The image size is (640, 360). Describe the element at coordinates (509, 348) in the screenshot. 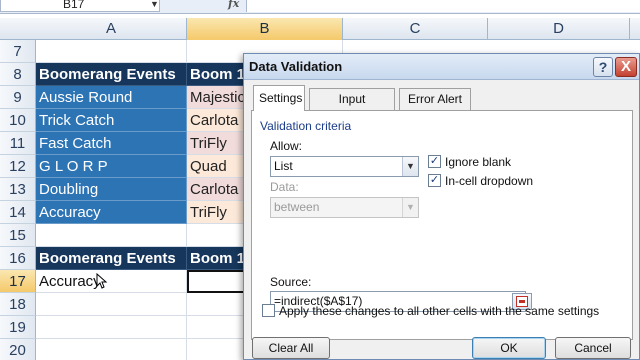

I see `ok-button: OK` at that location.